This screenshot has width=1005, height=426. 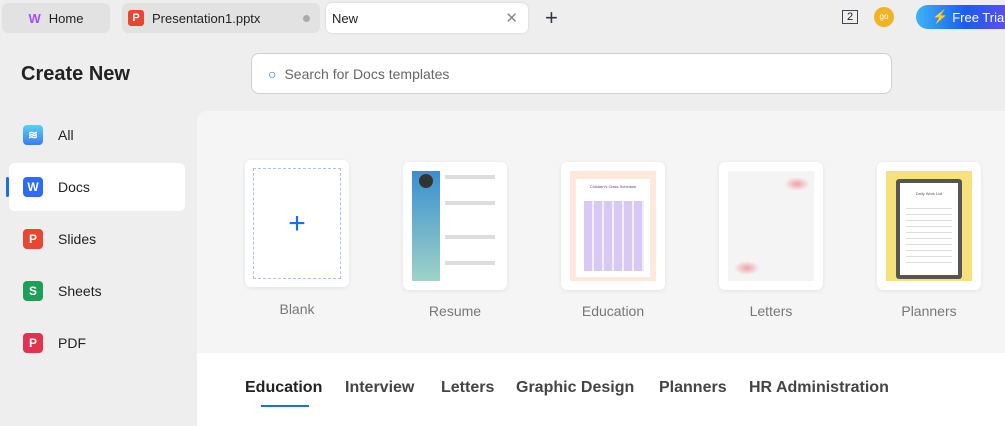 What do you see at coordinates (7, 187) in the screenshot?
I see `selected-indicator` at bounding box center [7, 187].